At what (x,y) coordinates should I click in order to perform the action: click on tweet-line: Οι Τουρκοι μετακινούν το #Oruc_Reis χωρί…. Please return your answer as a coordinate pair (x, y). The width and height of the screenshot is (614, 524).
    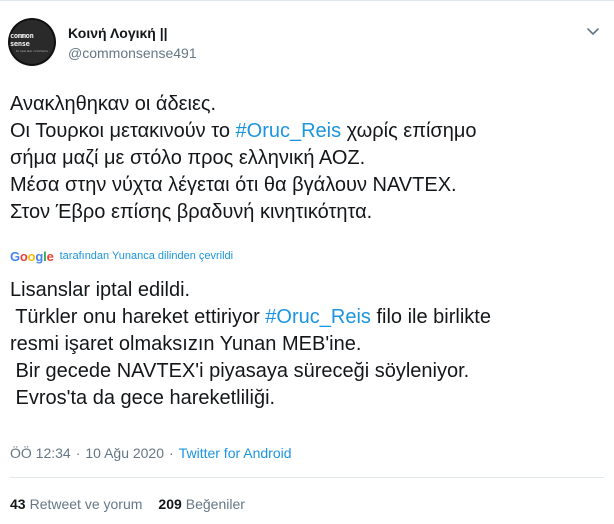
    Looking at the image, I should click on (305, 131).